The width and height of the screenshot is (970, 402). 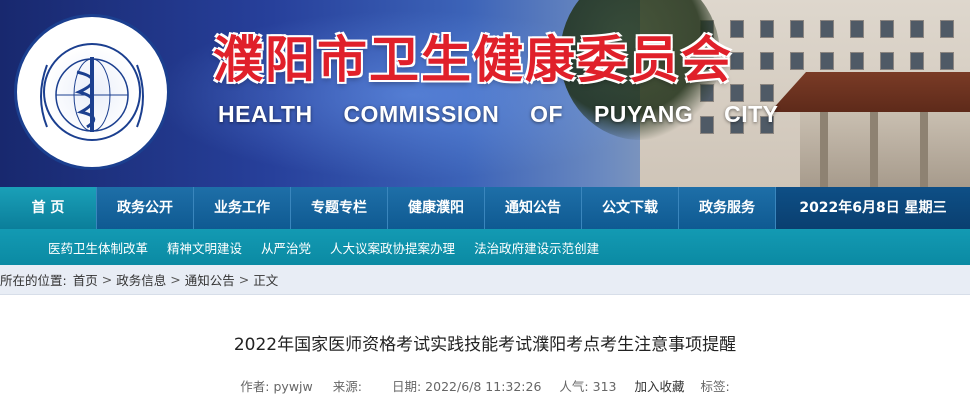 I want to click on nav-item-business-work: 业务工作, so click(x=242, y=208).